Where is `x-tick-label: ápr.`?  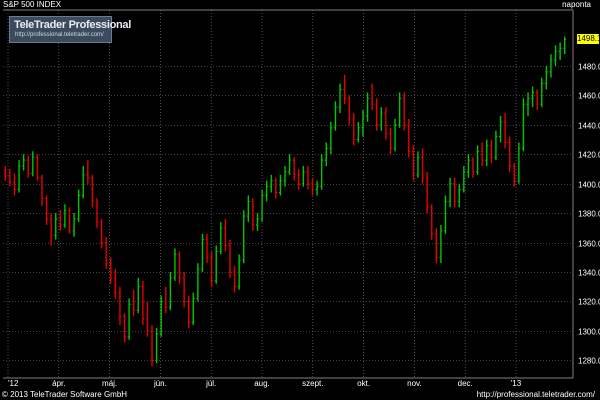 x-tick-label: ápr. is located at coordinates (58, 383).